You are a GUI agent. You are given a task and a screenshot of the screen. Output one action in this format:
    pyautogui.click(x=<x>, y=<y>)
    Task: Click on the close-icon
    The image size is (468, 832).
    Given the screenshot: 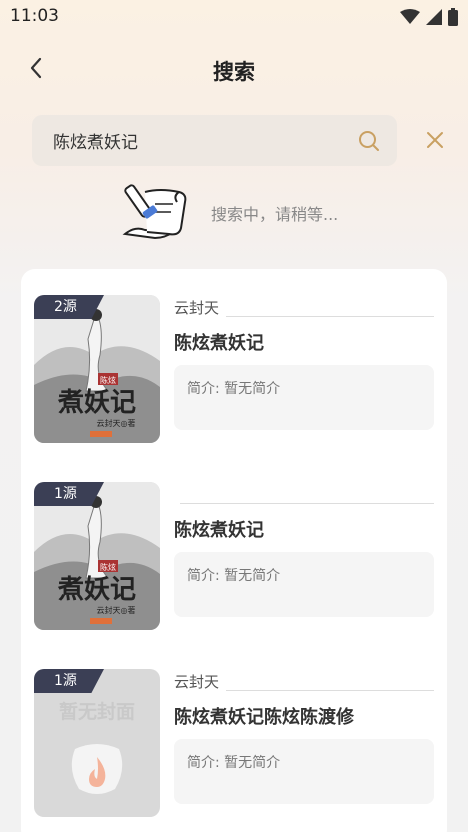 What is the action you would take?
    pyautogui.click(x=435, y=140)
    